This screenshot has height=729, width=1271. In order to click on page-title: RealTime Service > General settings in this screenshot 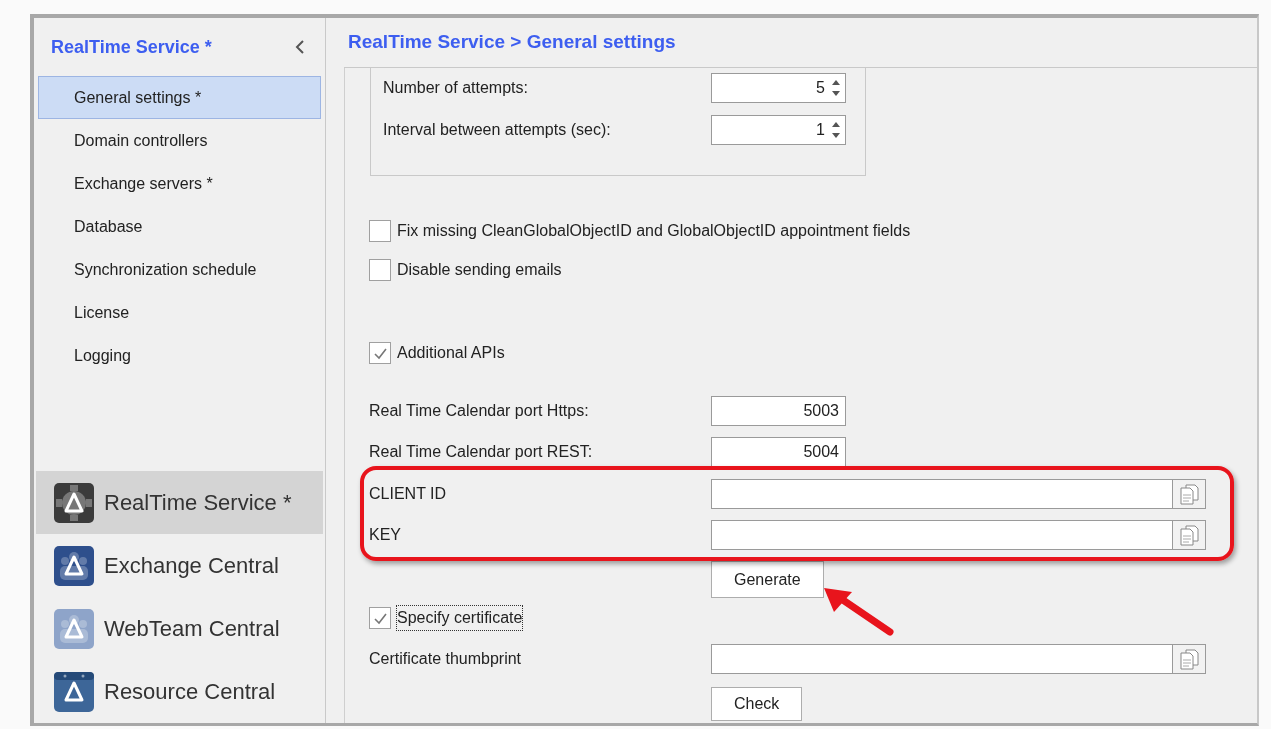, I will do `click(512, 42)`.